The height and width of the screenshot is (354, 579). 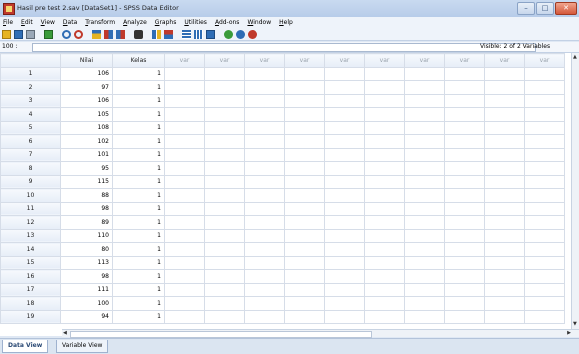 What do you see at coordinates (86, 73) in the screenshot?
I see `cell-nilai: 106` at bounding box center [86, 73].